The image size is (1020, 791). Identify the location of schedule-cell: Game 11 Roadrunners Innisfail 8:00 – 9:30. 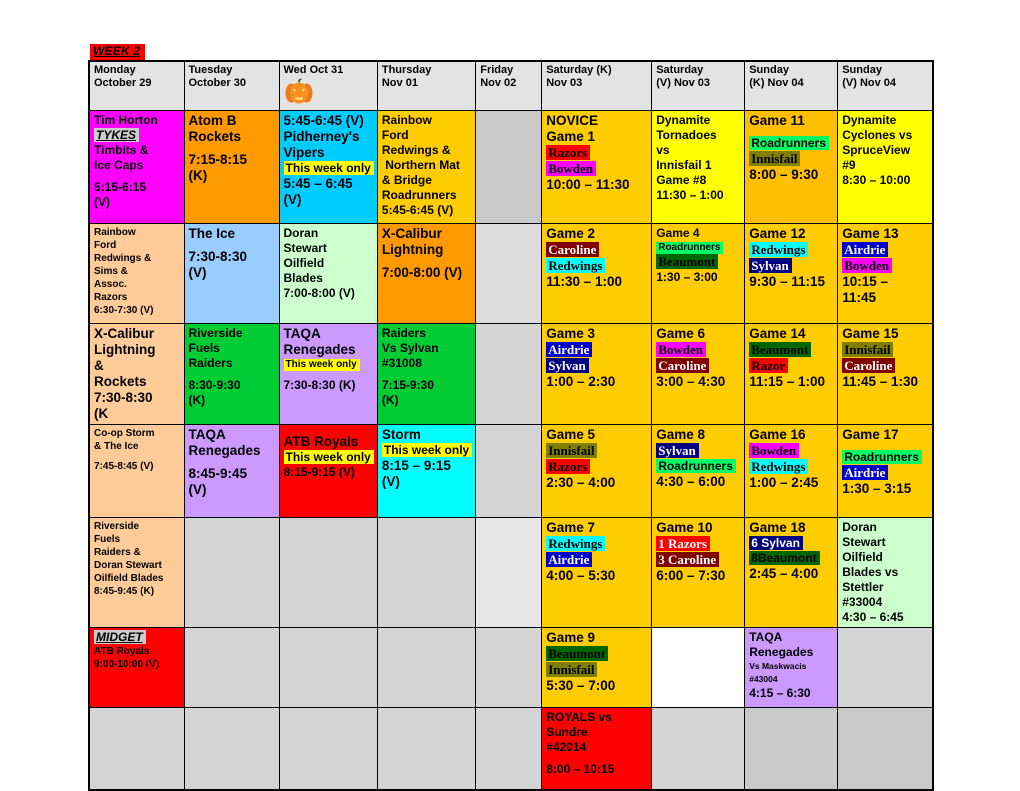
(791, 167).